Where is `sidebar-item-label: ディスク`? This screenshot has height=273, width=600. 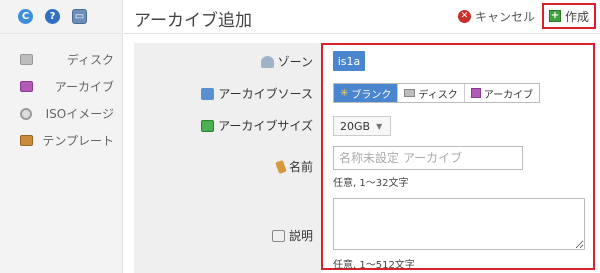 sidebar-item-label: ディスク is located at coordinates (90, 60).